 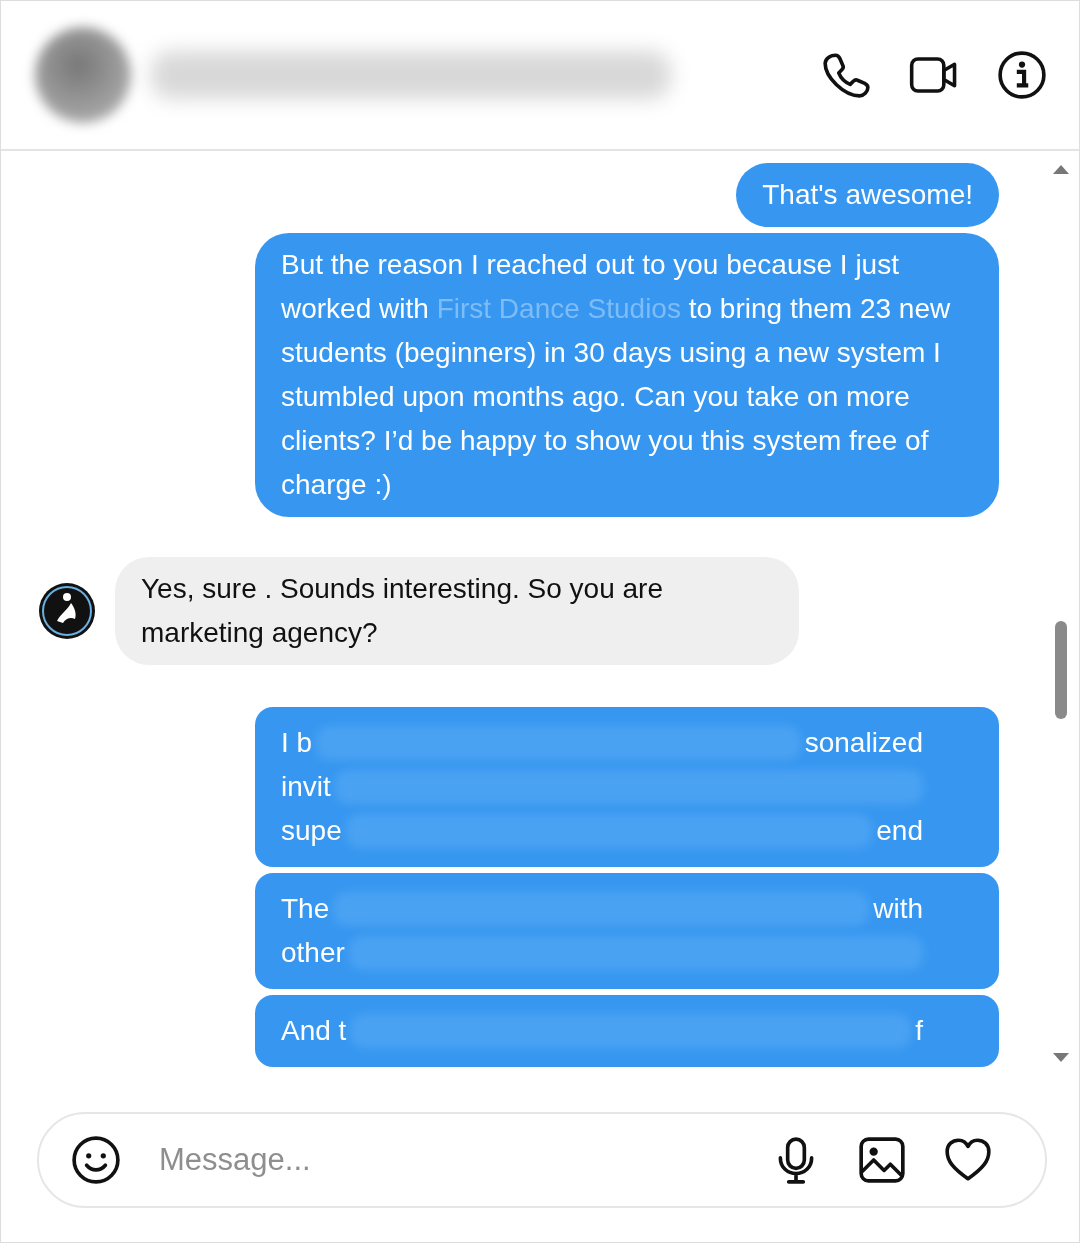 What do you see at coordinates (882, 1160) in the screenshot?
I see `image-icon` at bounding box center [882, 1160].